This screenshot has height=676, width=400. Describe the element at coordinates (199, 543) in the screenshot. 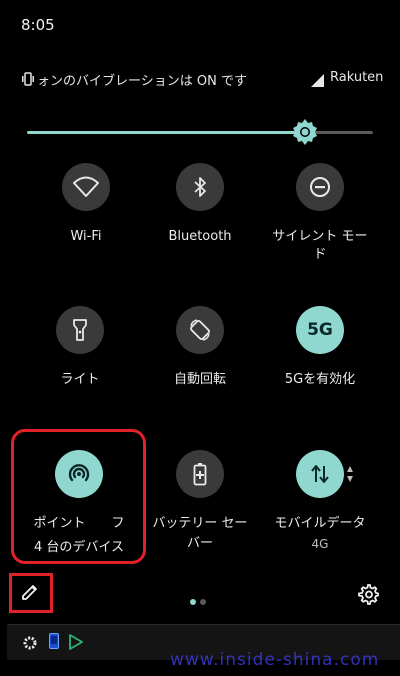

I see `tile-label-line2: バー` at that location.